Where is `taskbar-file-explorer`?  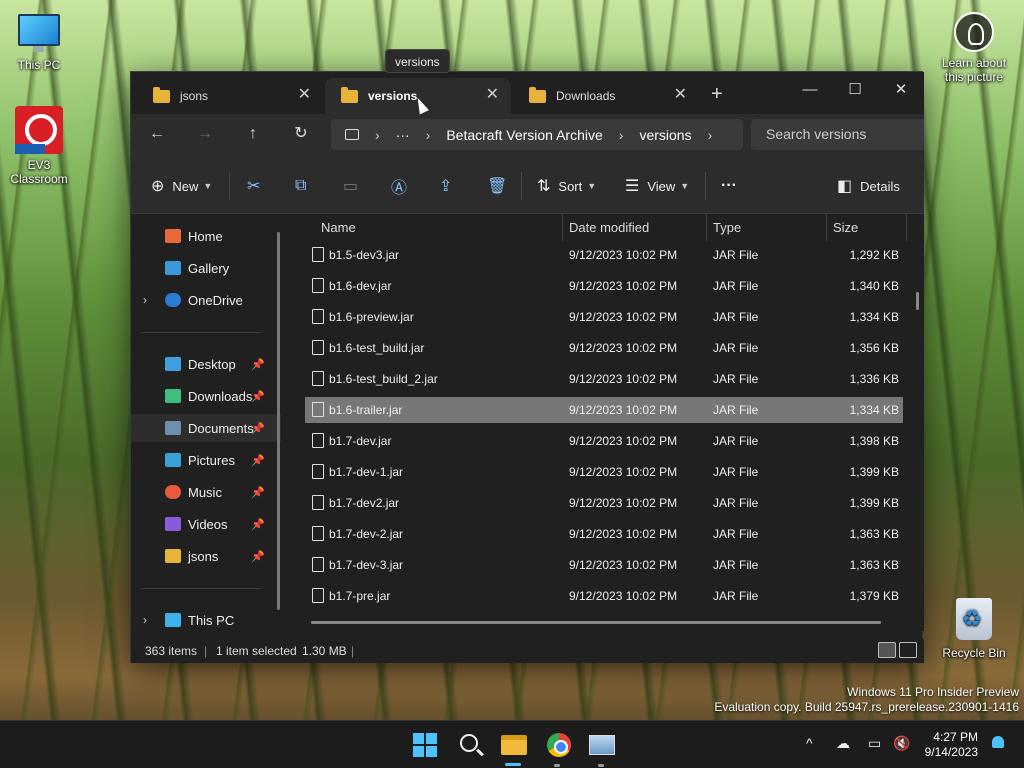 taskbar-file-explorer is located at coordinates (514, 745).